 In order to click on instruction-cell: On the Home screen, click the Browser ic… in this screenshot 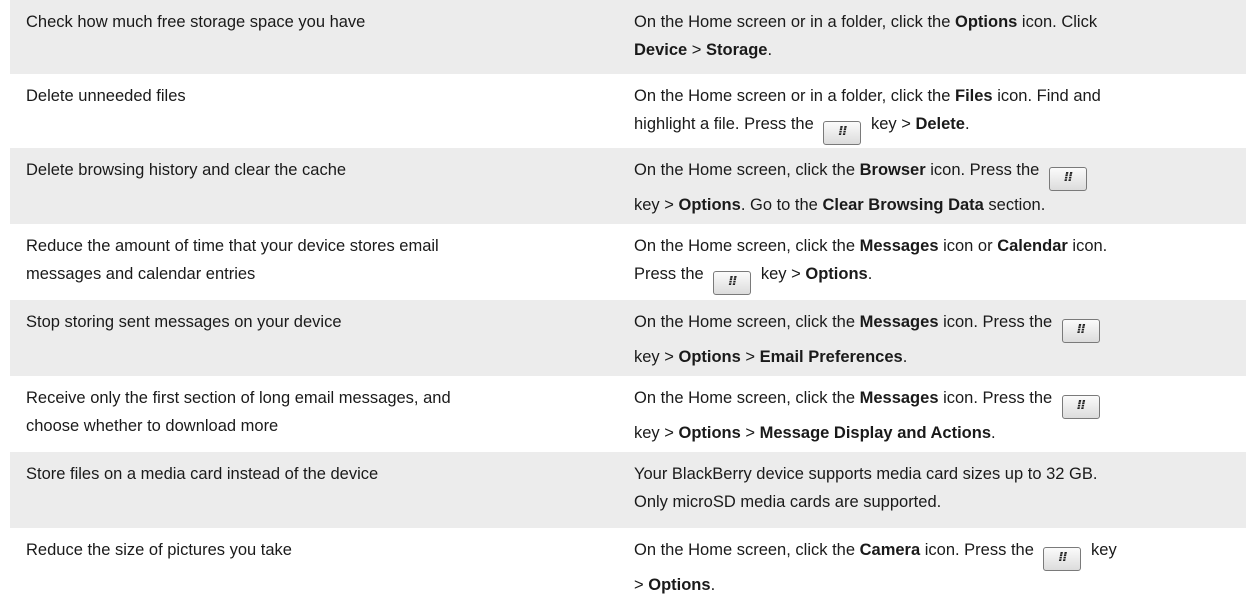, I will do `click(937, 187)`.